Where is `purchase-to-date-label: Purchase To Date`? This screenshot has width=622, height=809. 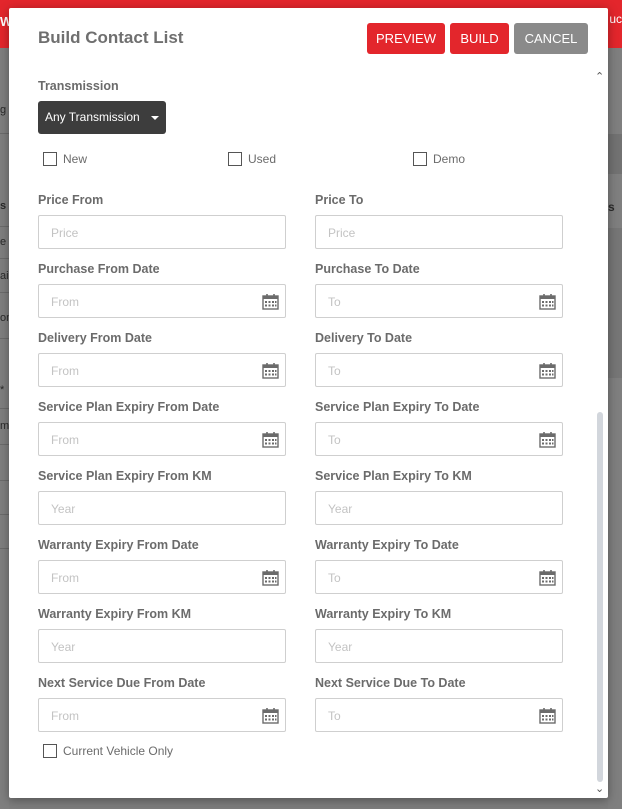
purchase-to-date-label: Purchase To Date is located at coordinates (367, 269).